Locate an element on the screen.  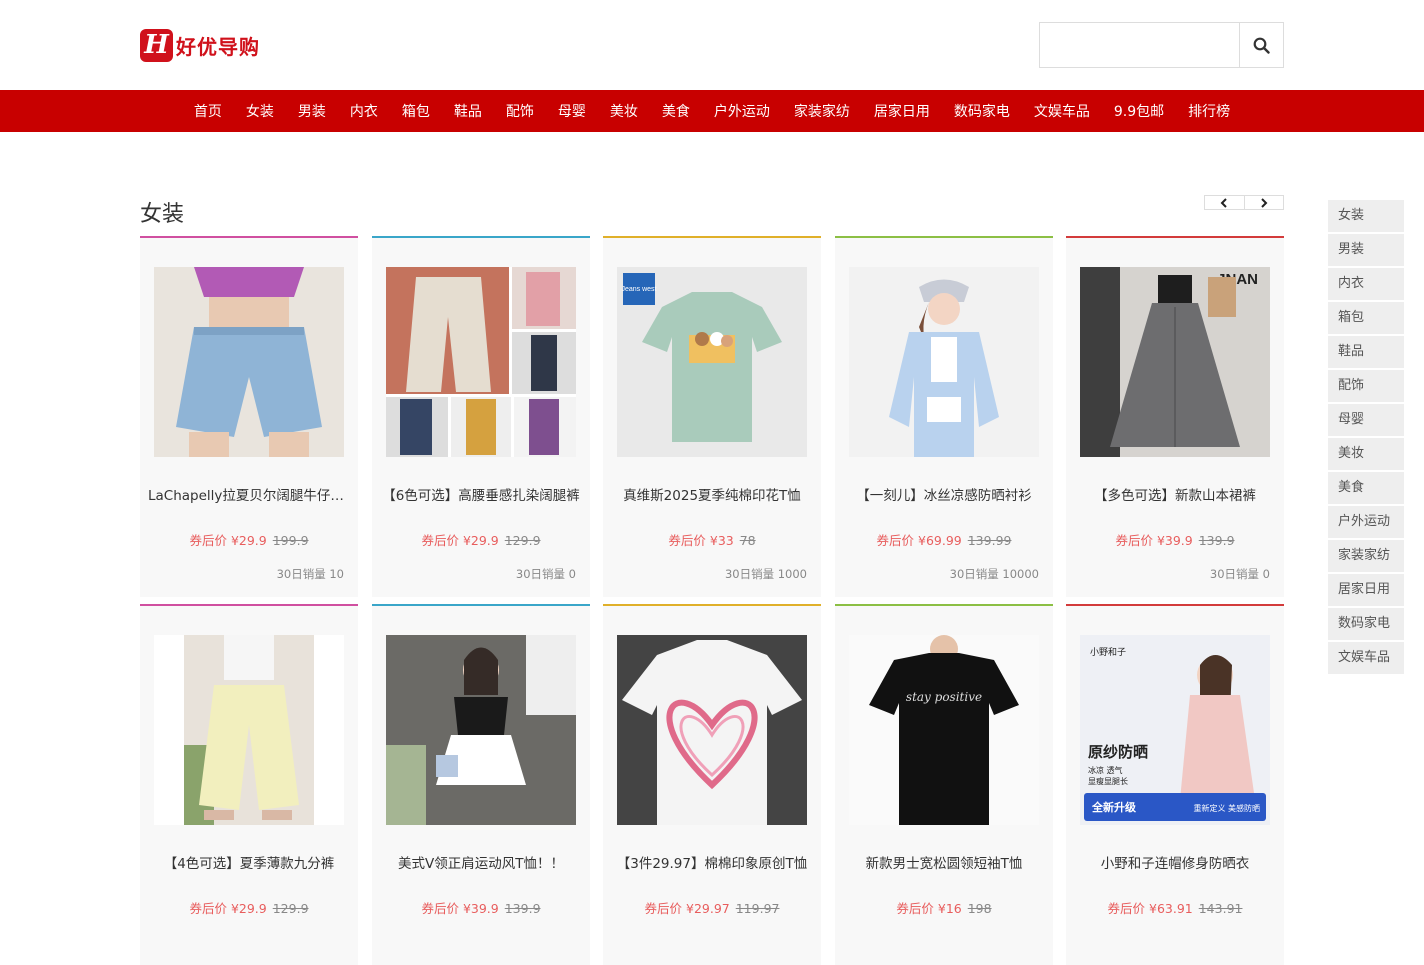
nav-item: 女装 is located at coordinates (260, 111).